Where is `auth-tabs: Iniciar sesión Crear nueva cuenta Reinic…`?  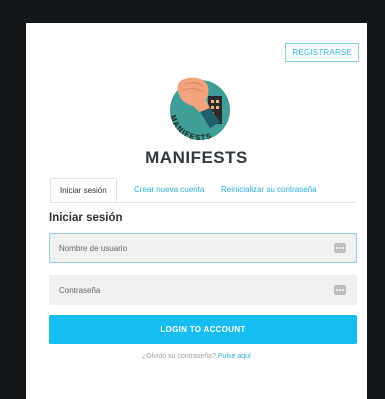 auth-tabs: Iniciar sesión Crear nueva cuenta Reinic… is located at coordinates (203, 190).